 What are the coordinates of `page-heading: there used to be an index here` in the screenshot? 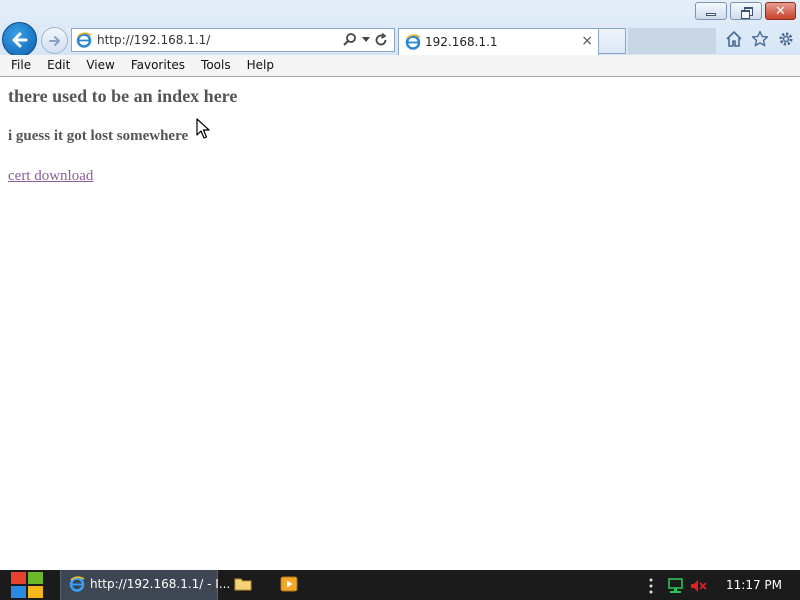 It's located at (123, 96).